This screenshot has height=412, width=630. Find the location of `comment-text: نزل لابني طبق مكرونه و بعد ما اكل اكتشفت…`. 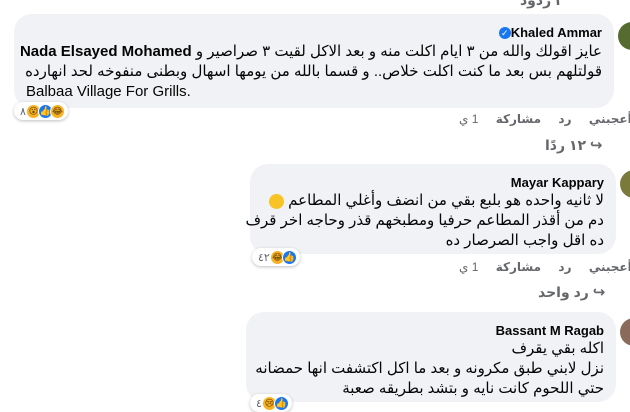

comment-text: نزل لابني طبق مكرونه و بعد ما اكل اكتشفت… is located at coordinates (429, 368).